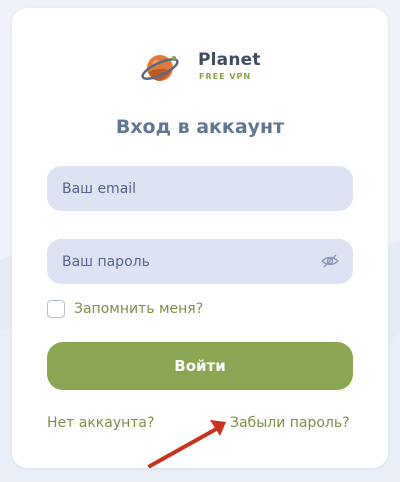 The width and height of the screenshot is (400, 482). What do you see at coordinates (138, 309) in the screenshot?
I see `remember-label: Запомнить меня?` at bounding box center [138, 309].